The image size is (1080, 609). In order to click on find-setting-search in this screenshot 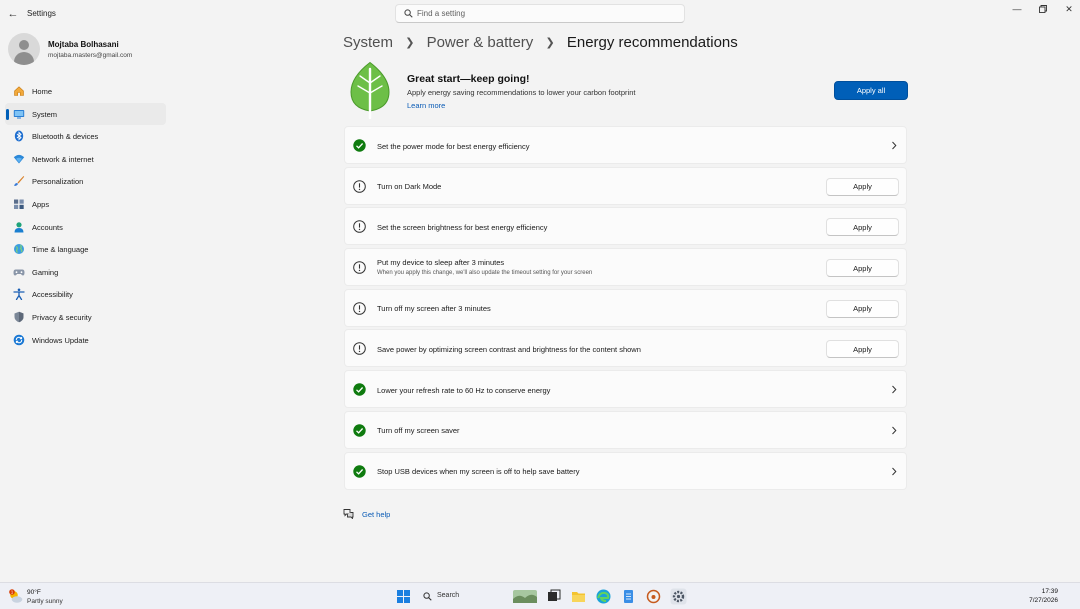, I will do `click(540, 13)`.